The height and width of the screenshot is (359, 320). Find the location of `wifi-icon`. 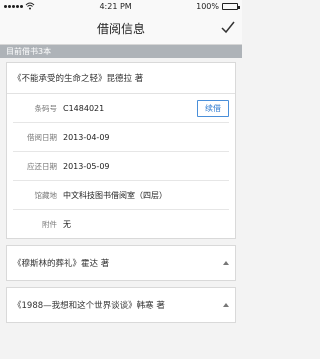

wifi-icon is located at coordinates (30, 6).